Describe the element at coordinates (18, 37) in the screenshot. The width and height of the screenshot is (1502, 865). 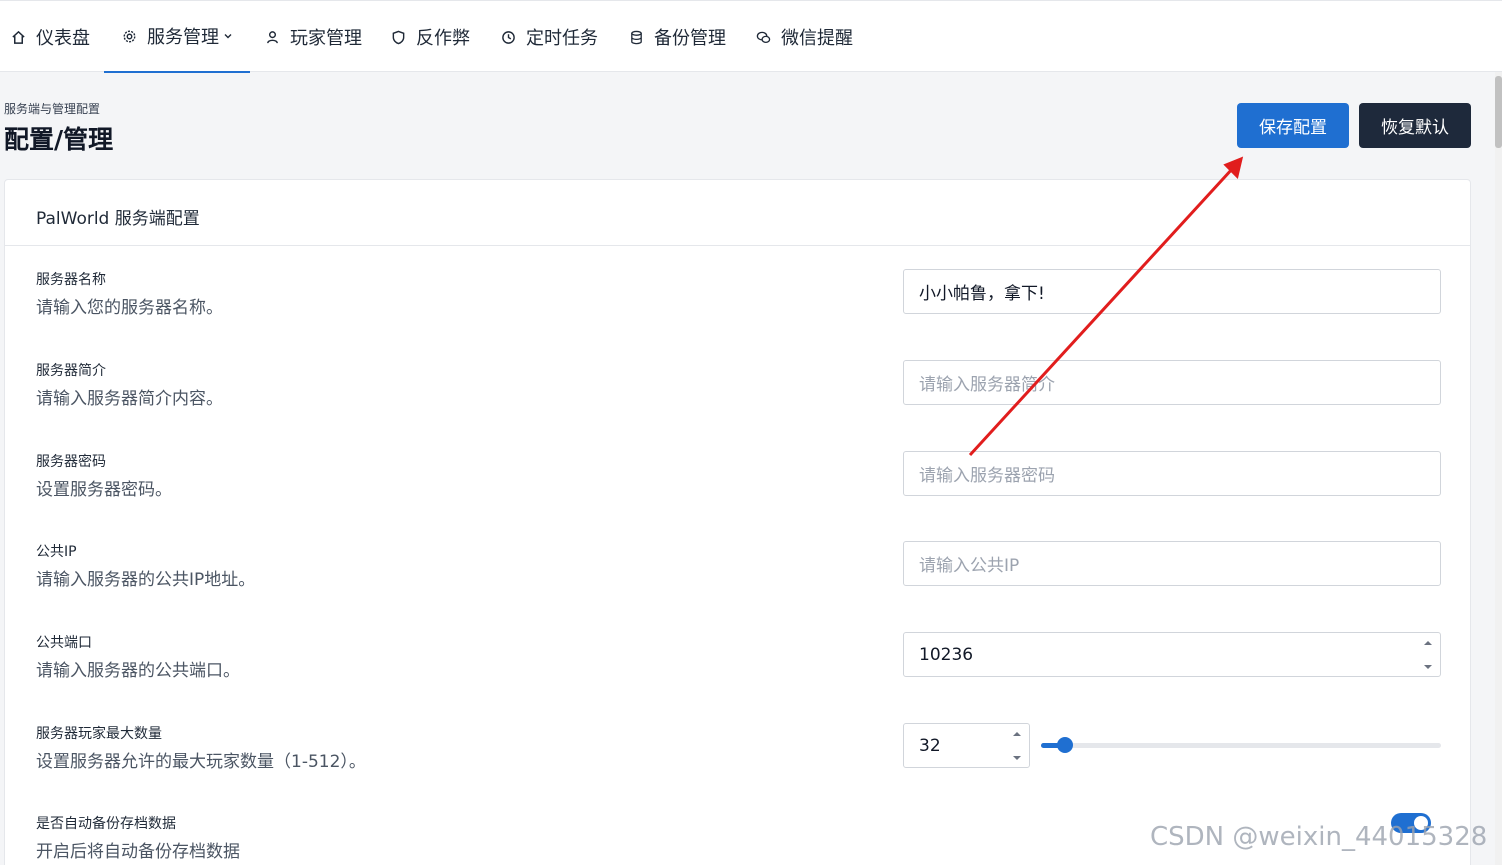
I see `home-icon` at that location.